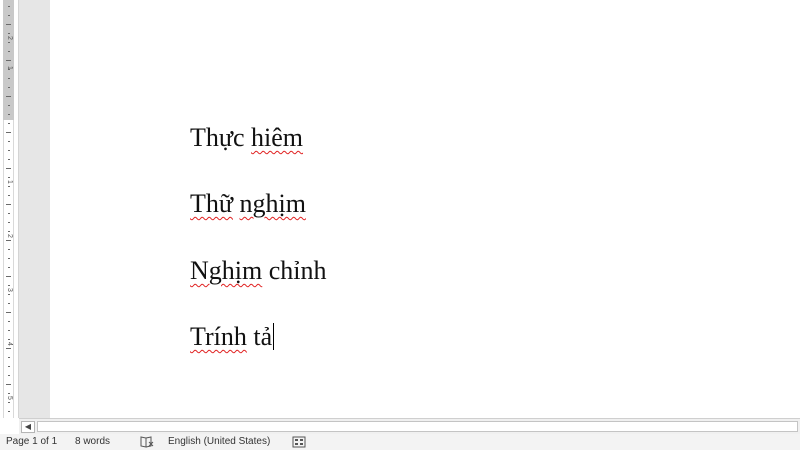 The width and height of the screenshot is (800, 450). I want to click on misspelled-word: Nghịm, so click(226, 270).